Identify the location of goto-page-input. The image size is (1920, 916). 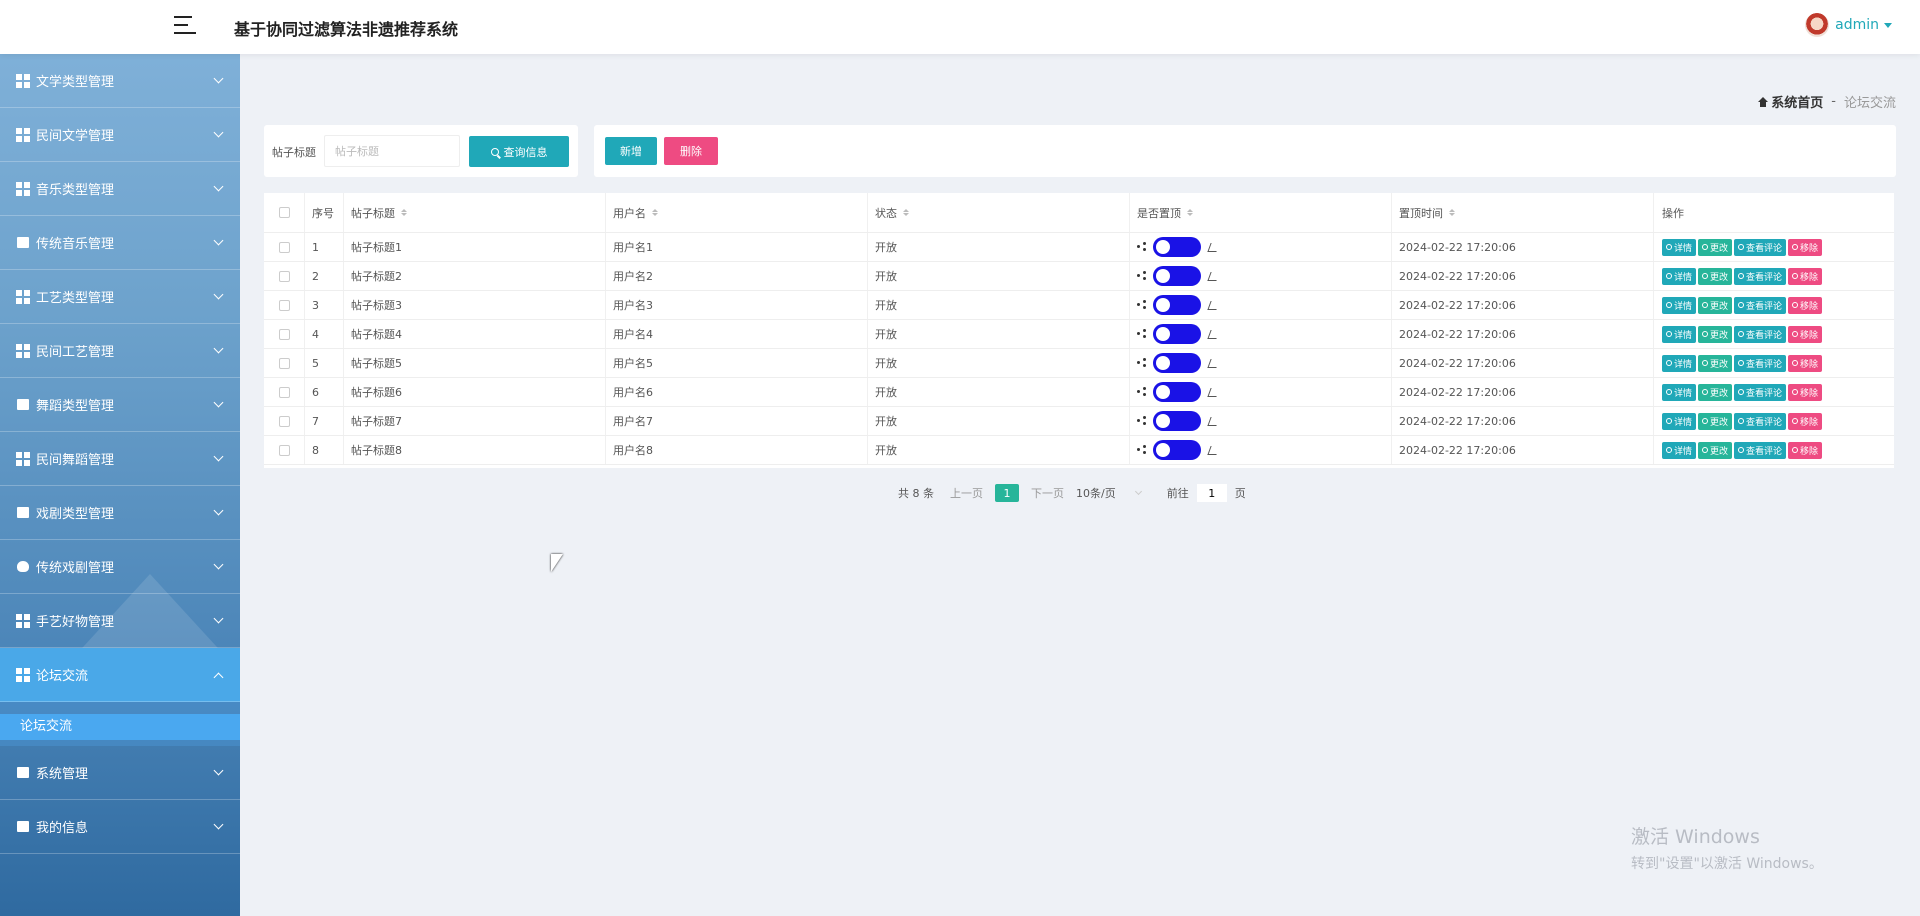
(1211, 493).